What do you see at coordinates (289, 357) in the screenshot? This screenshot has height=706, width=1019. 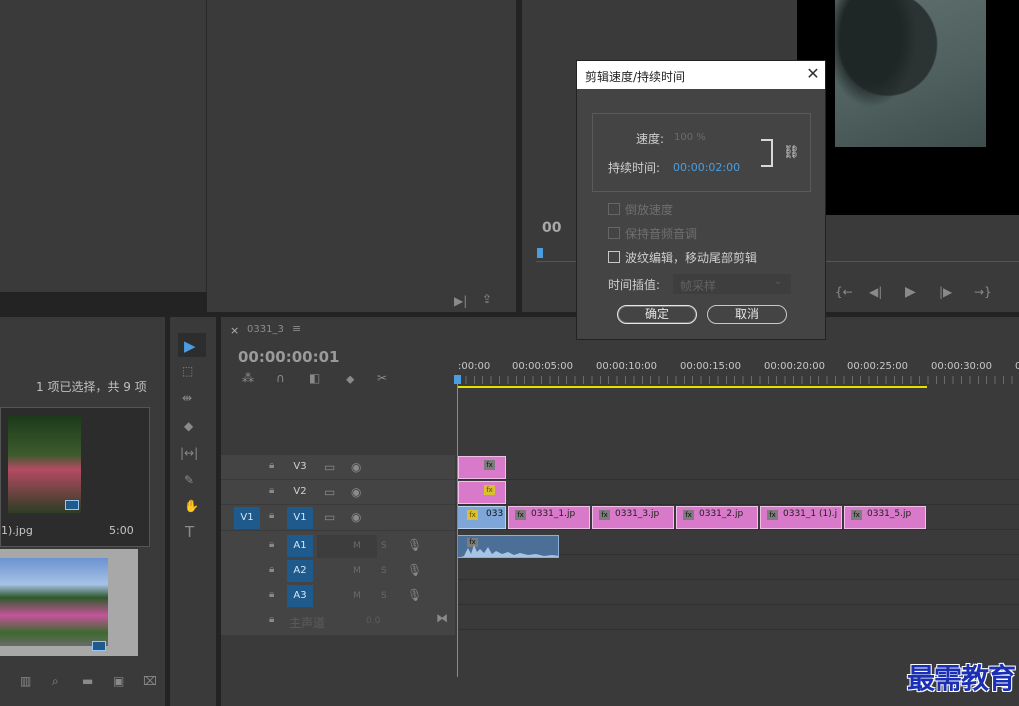 I see `timeline-timecode: 00:00:00:01` at bounding box center [289, 357].